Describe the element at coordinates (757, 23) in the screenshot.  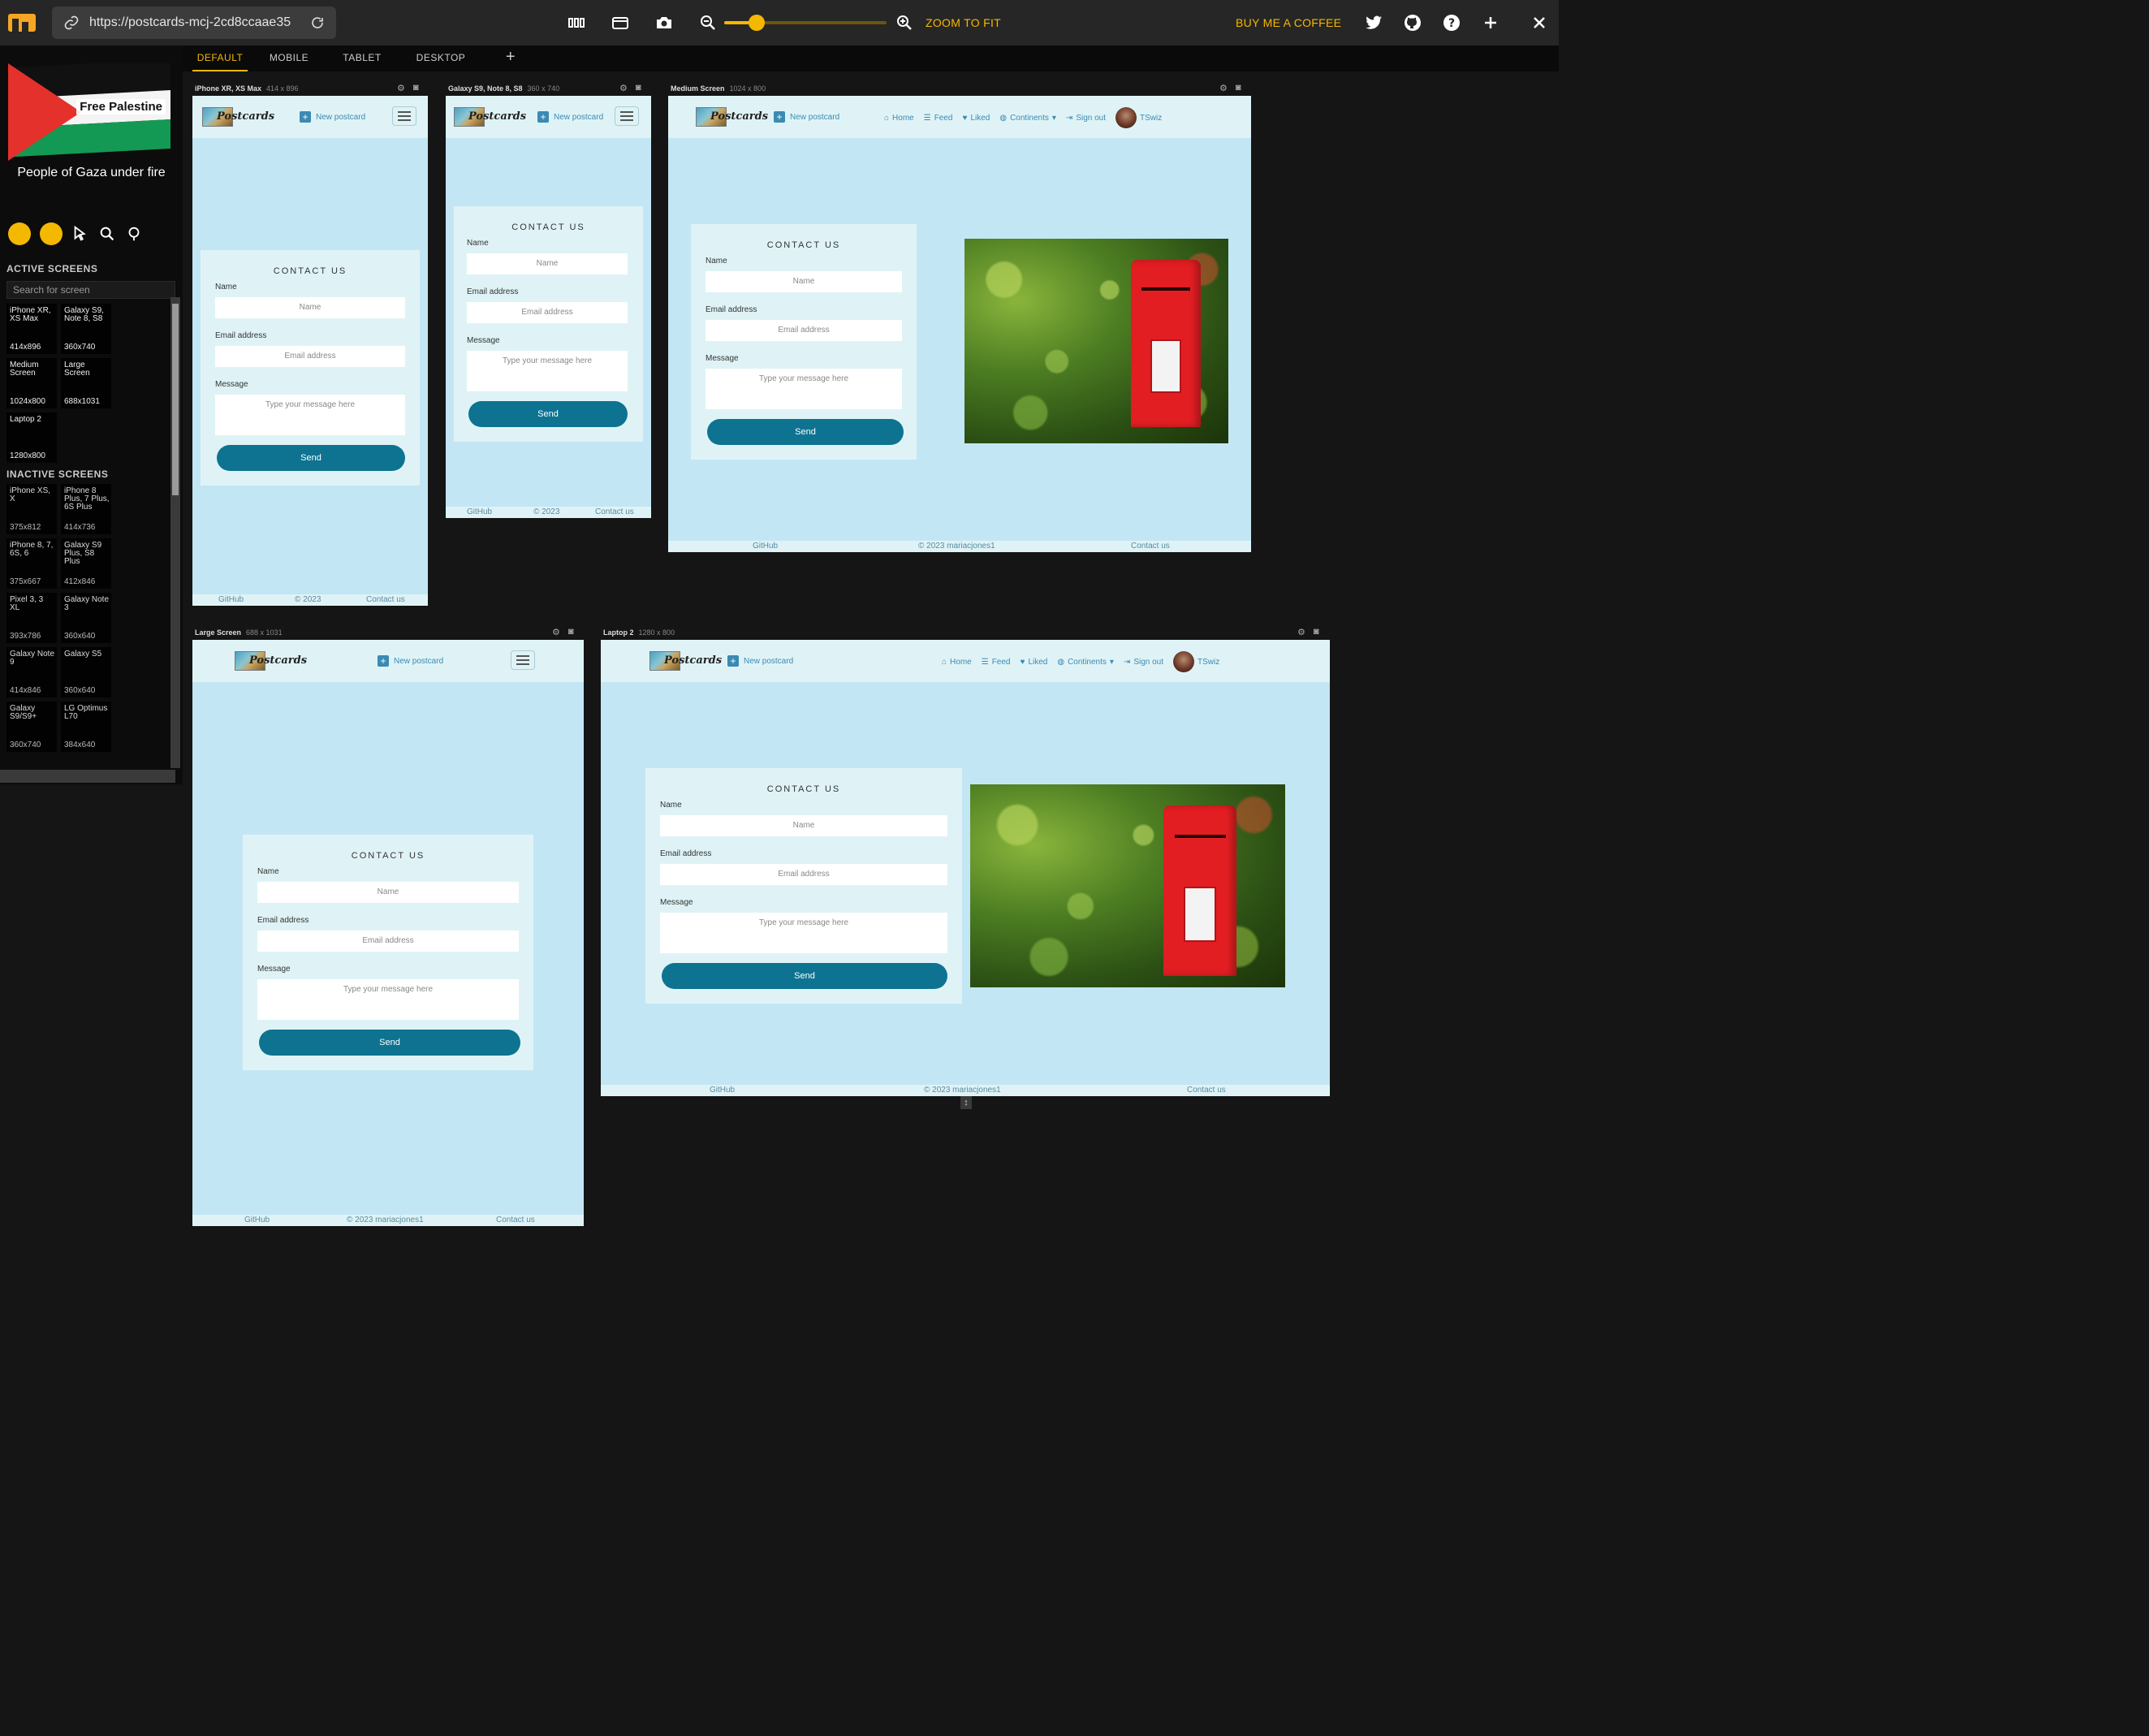
I see `zoom-slider-knob` at that location.